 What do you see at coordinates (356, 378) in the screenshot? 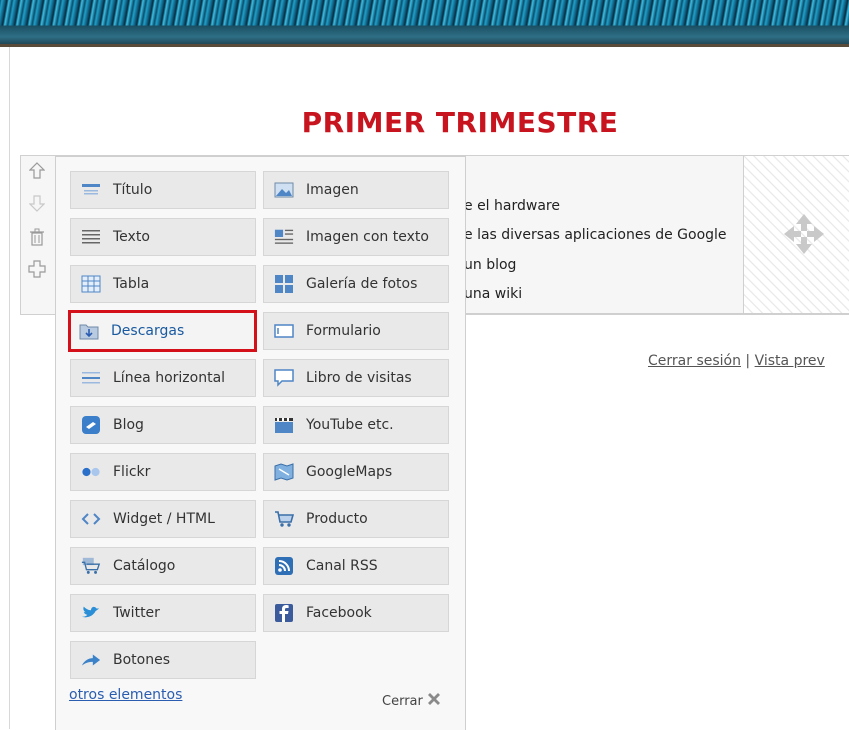
I see `element-button-libro-de-visitas: Libro de visitas` at bounding box center [356, 378].